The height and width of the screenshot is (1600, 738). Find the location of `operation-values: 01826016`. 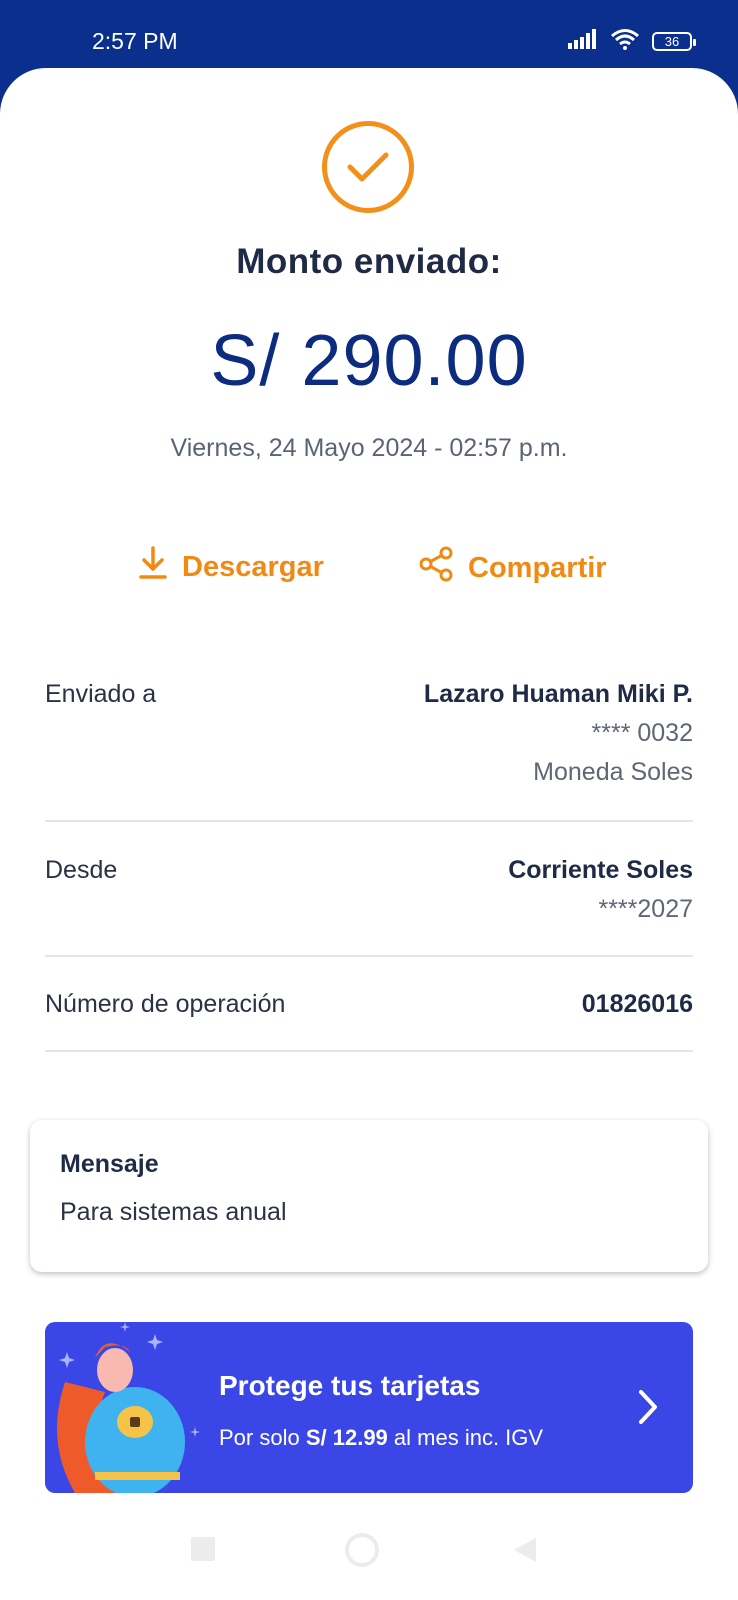

operation-values: 01826016 is located at coordinates (637, 1004).